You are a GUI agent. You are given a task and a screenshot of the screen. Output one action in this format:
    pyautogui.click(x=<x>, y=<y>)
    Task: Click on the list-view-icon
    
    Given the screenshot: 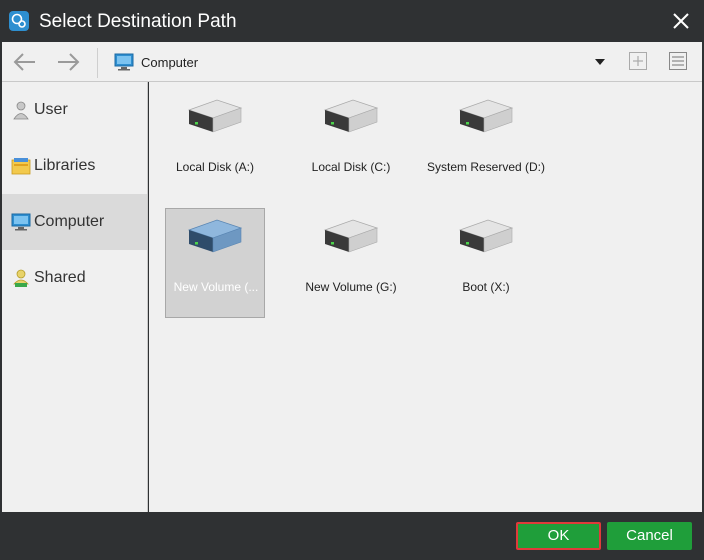 What is the action you would take?
    pyautogui.click(x=678, y=61)
    